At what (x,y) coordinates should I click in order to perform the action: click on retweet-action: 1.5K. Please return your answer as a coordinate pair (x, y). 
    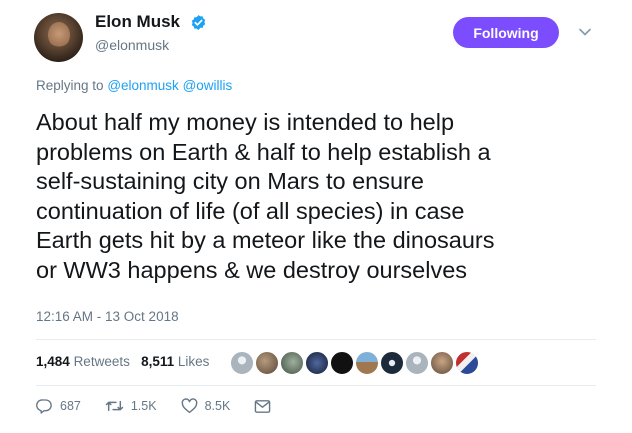
    Looking at the image, I should click on (131, 406).